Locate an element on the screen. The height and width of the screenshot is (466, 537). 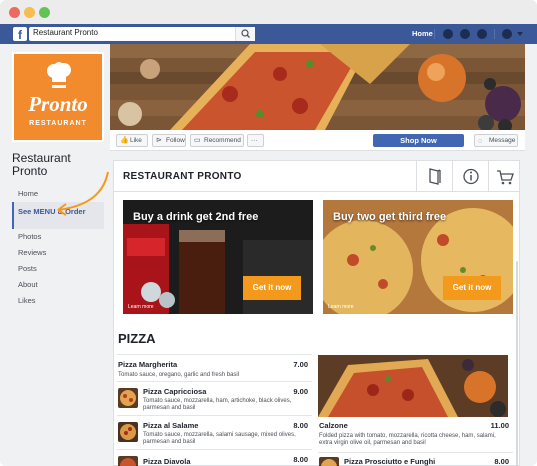
rss-follow-icon: ⊳ is located at coordinates (159, 140).